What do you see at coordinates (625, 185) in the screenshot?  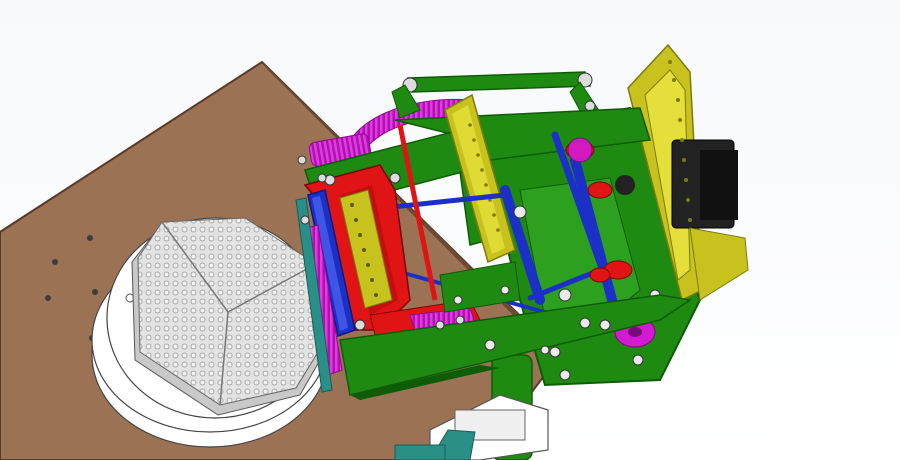 I see `motor-hub-icon` at bounding box center [625, 185].